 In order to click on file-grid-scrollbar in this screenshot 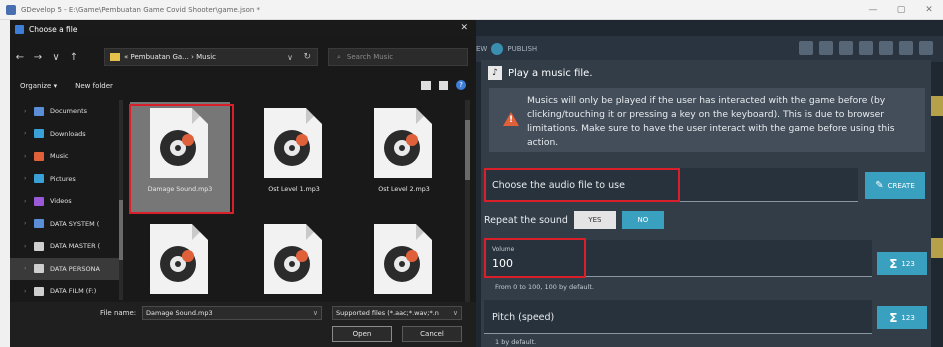, I will do `click(467, 201)`.